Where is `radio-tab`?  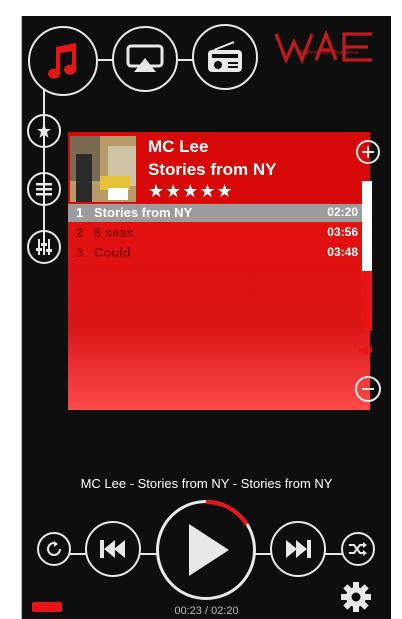 radio-tab is located at coordinates (225, 57).